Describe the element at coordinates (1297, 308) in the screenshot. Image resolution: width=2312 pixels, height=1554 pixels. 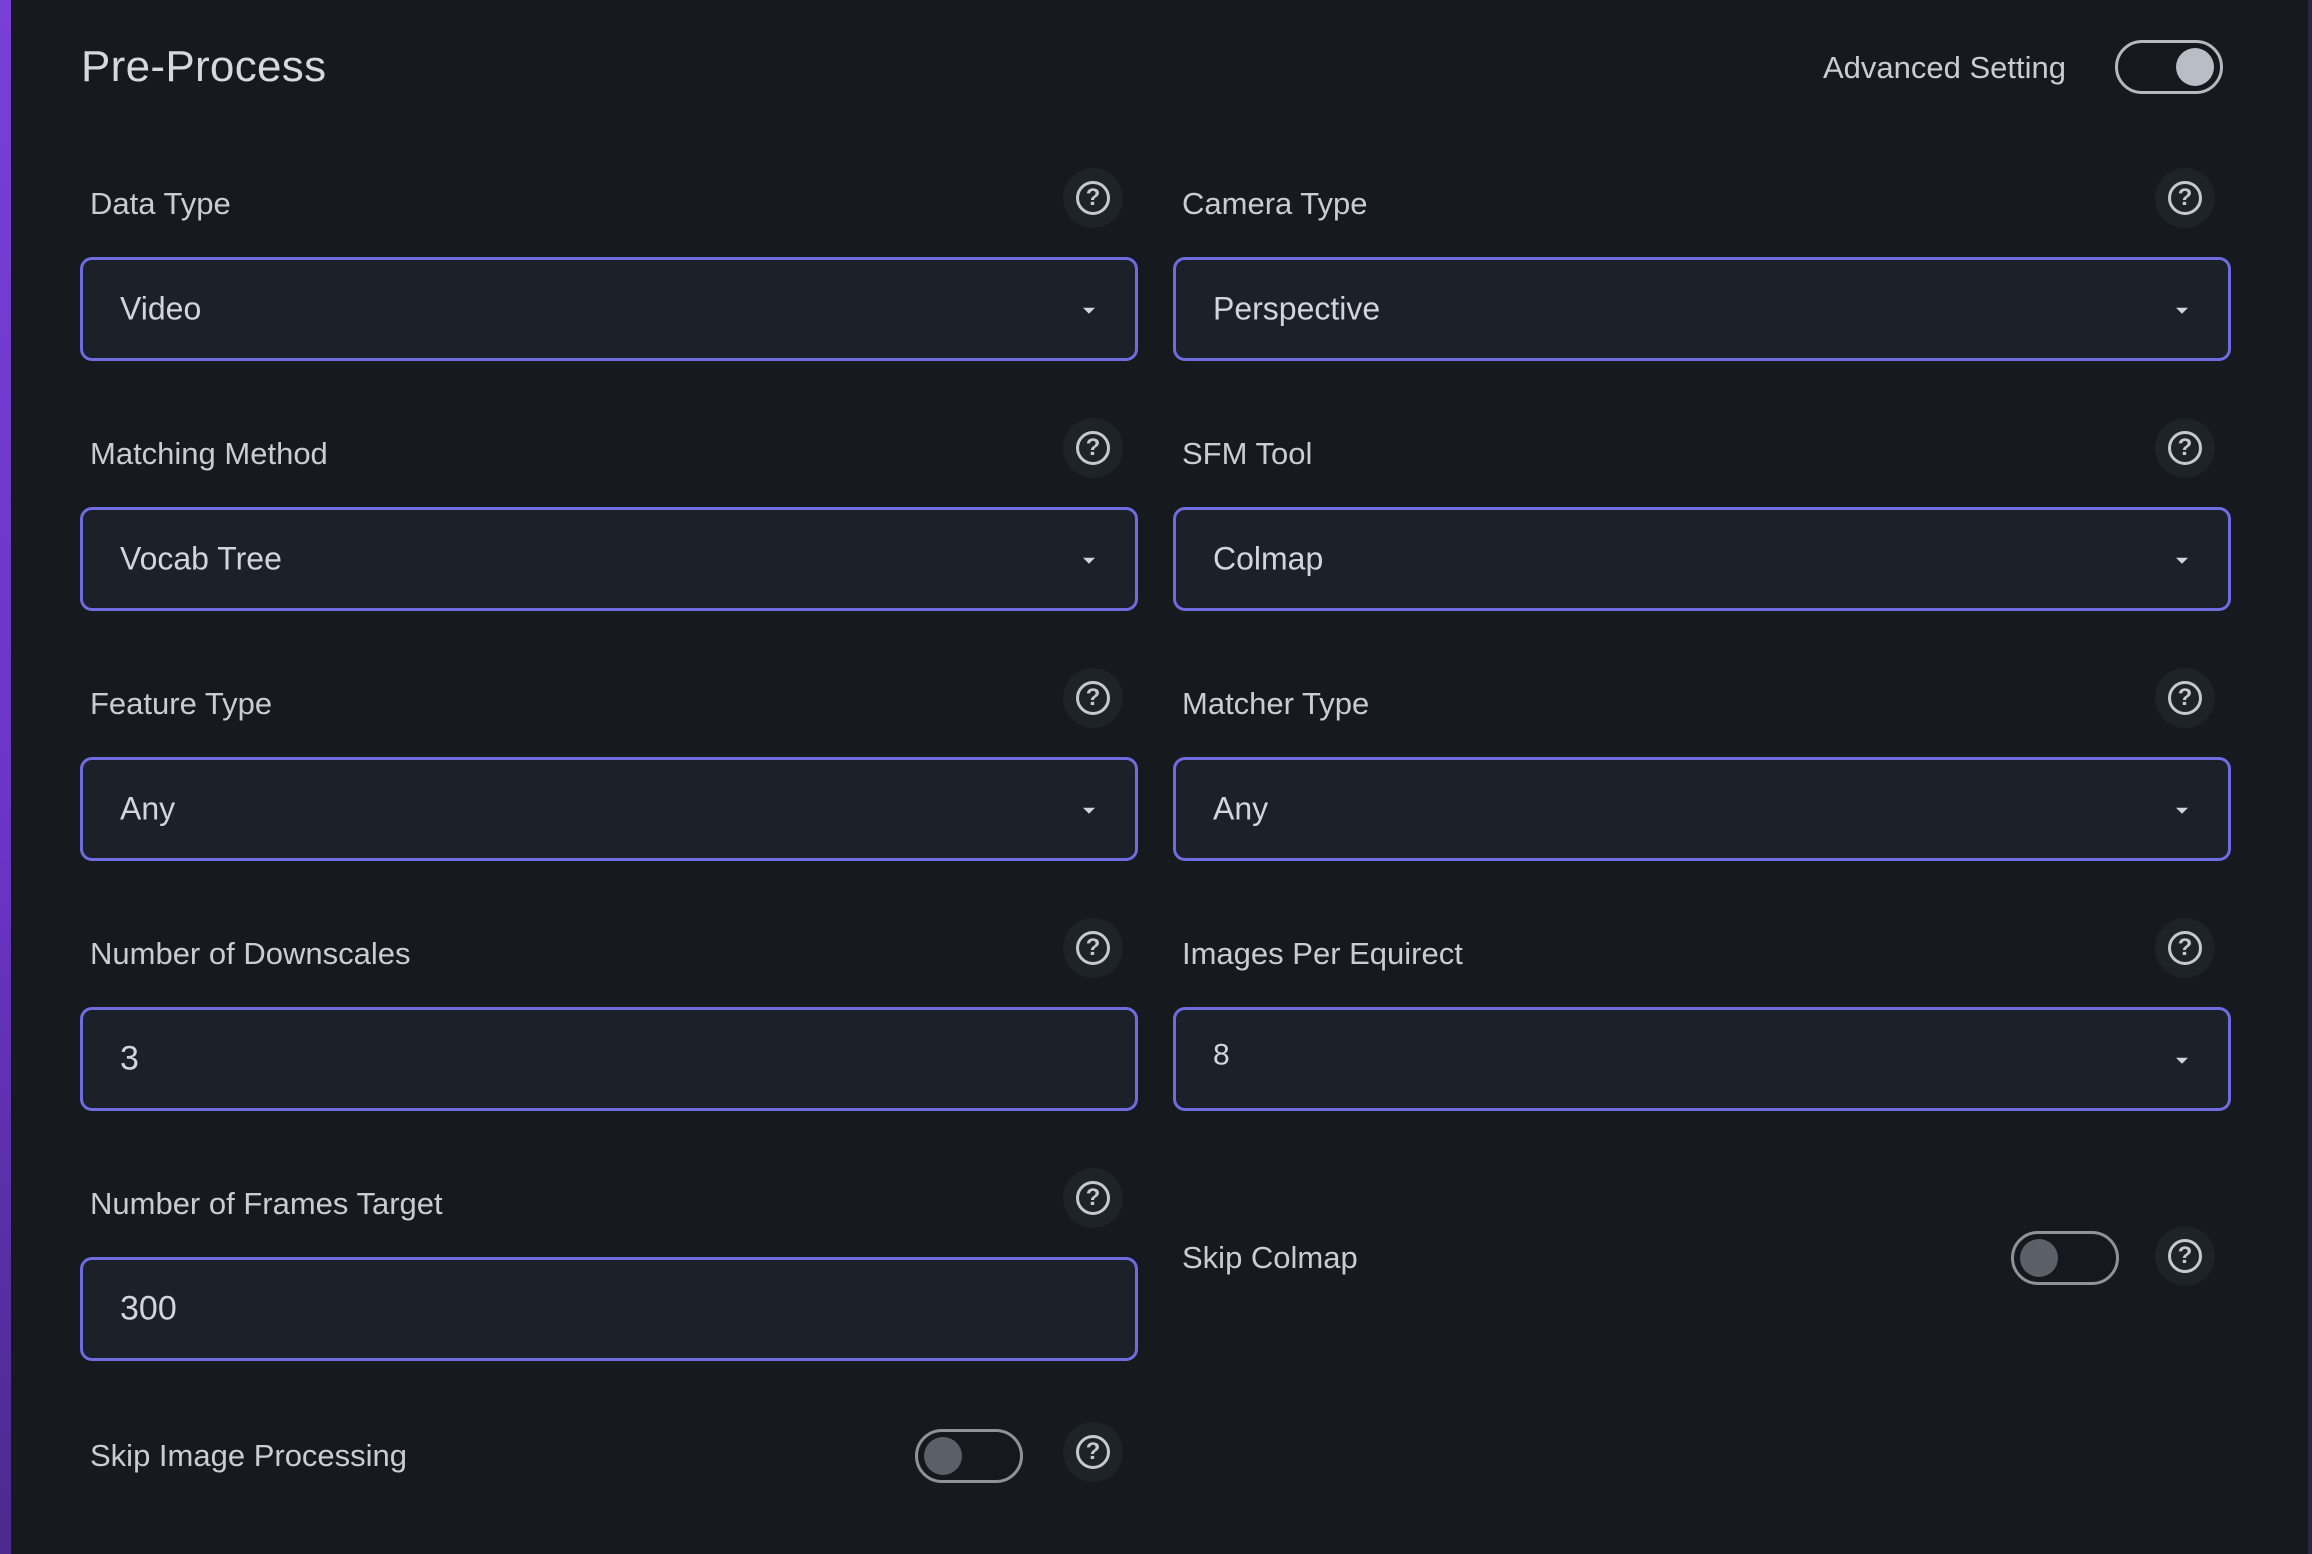
I see `camera-type-value: Perspective` at that location.